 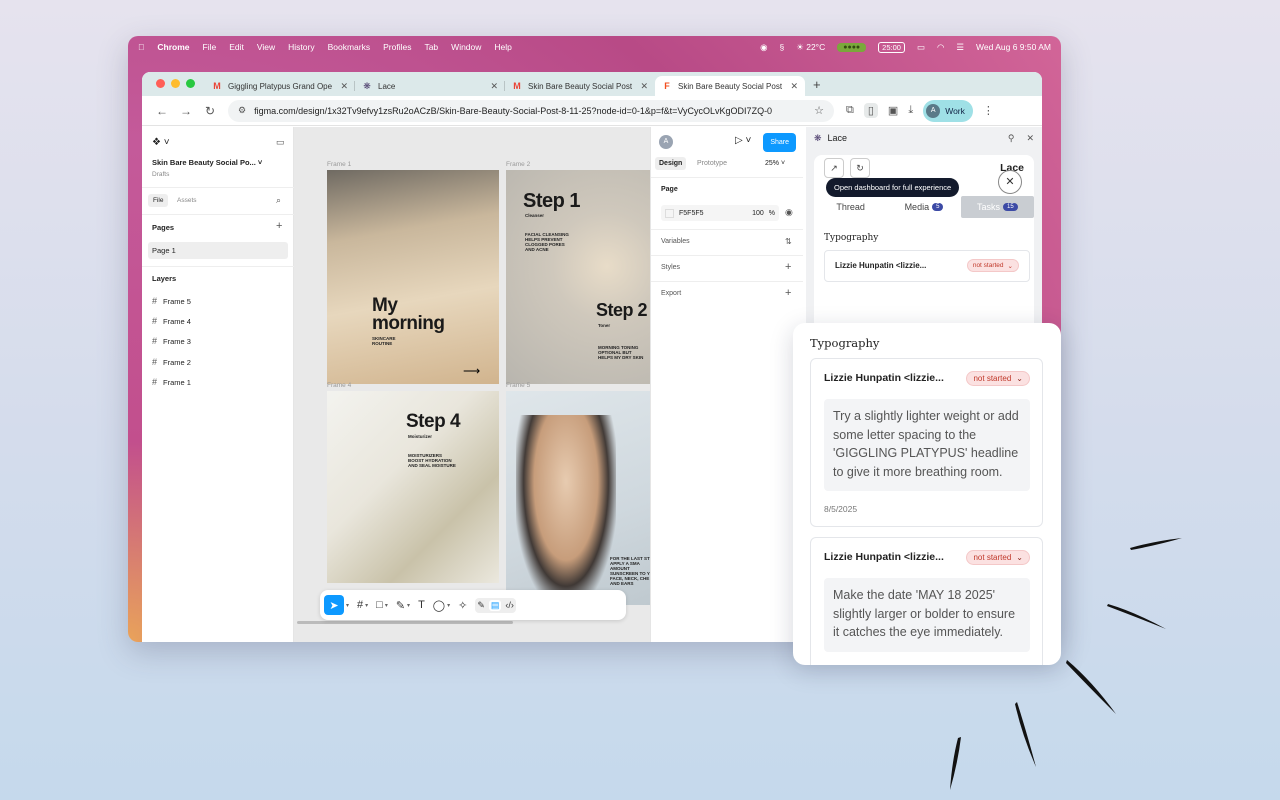 What do you see at coordinates (923, 207) in the screenshot?
I see `tab-media: Media 5` at bounding box center [923, 207].